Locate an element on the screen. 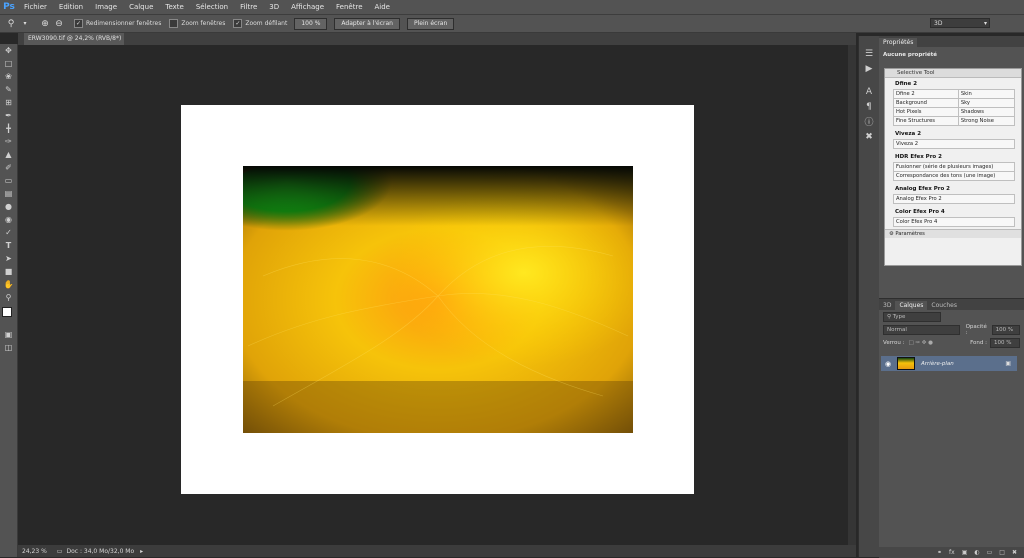  viveza-button: Viveza 2 is located at coordinates (954, 144).